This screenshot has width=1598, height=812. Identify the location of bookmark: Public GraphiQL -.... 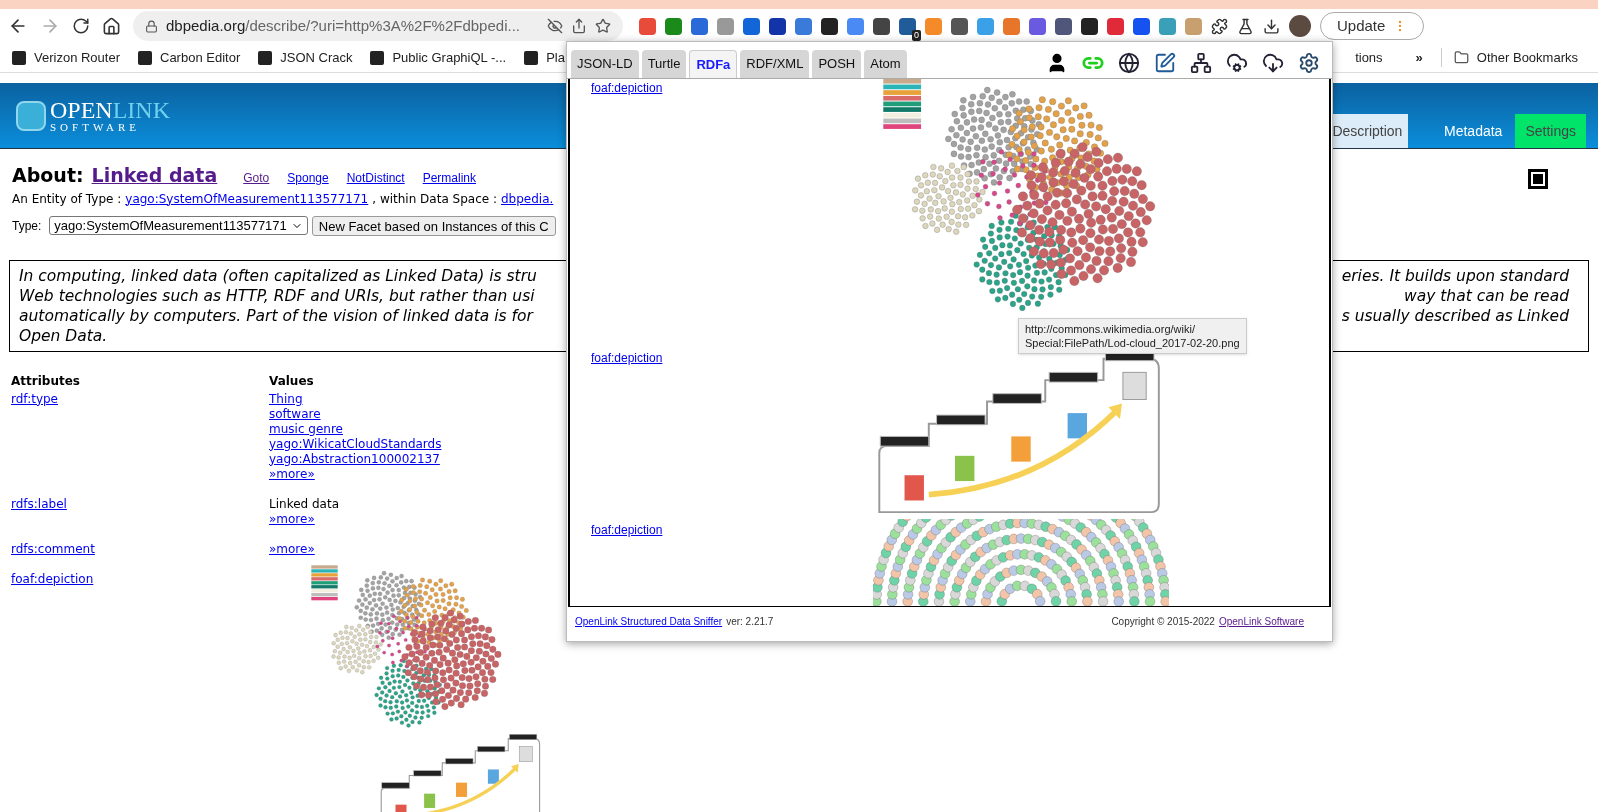
(438, 57).